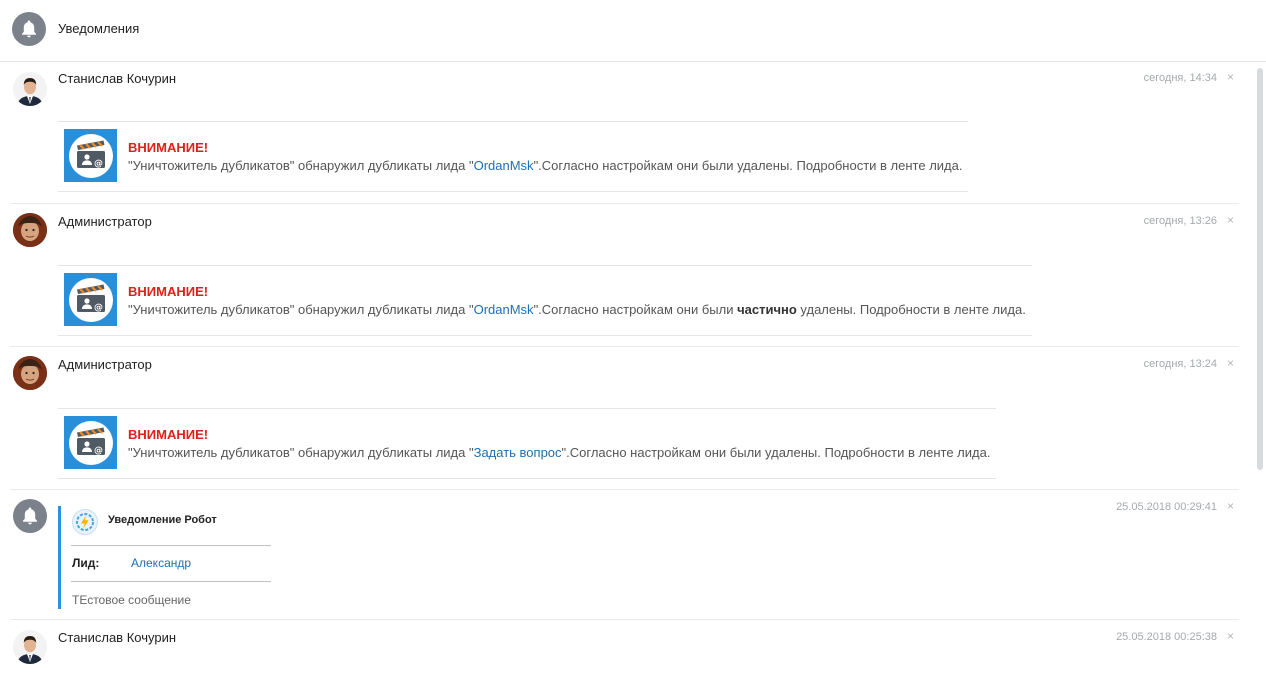 The height and width of the screenshot is (680, 1266). Describe the element at coordinates (1180, 364) in the screenshot. I see `timestamp: сегодня, 13:24` at that location.